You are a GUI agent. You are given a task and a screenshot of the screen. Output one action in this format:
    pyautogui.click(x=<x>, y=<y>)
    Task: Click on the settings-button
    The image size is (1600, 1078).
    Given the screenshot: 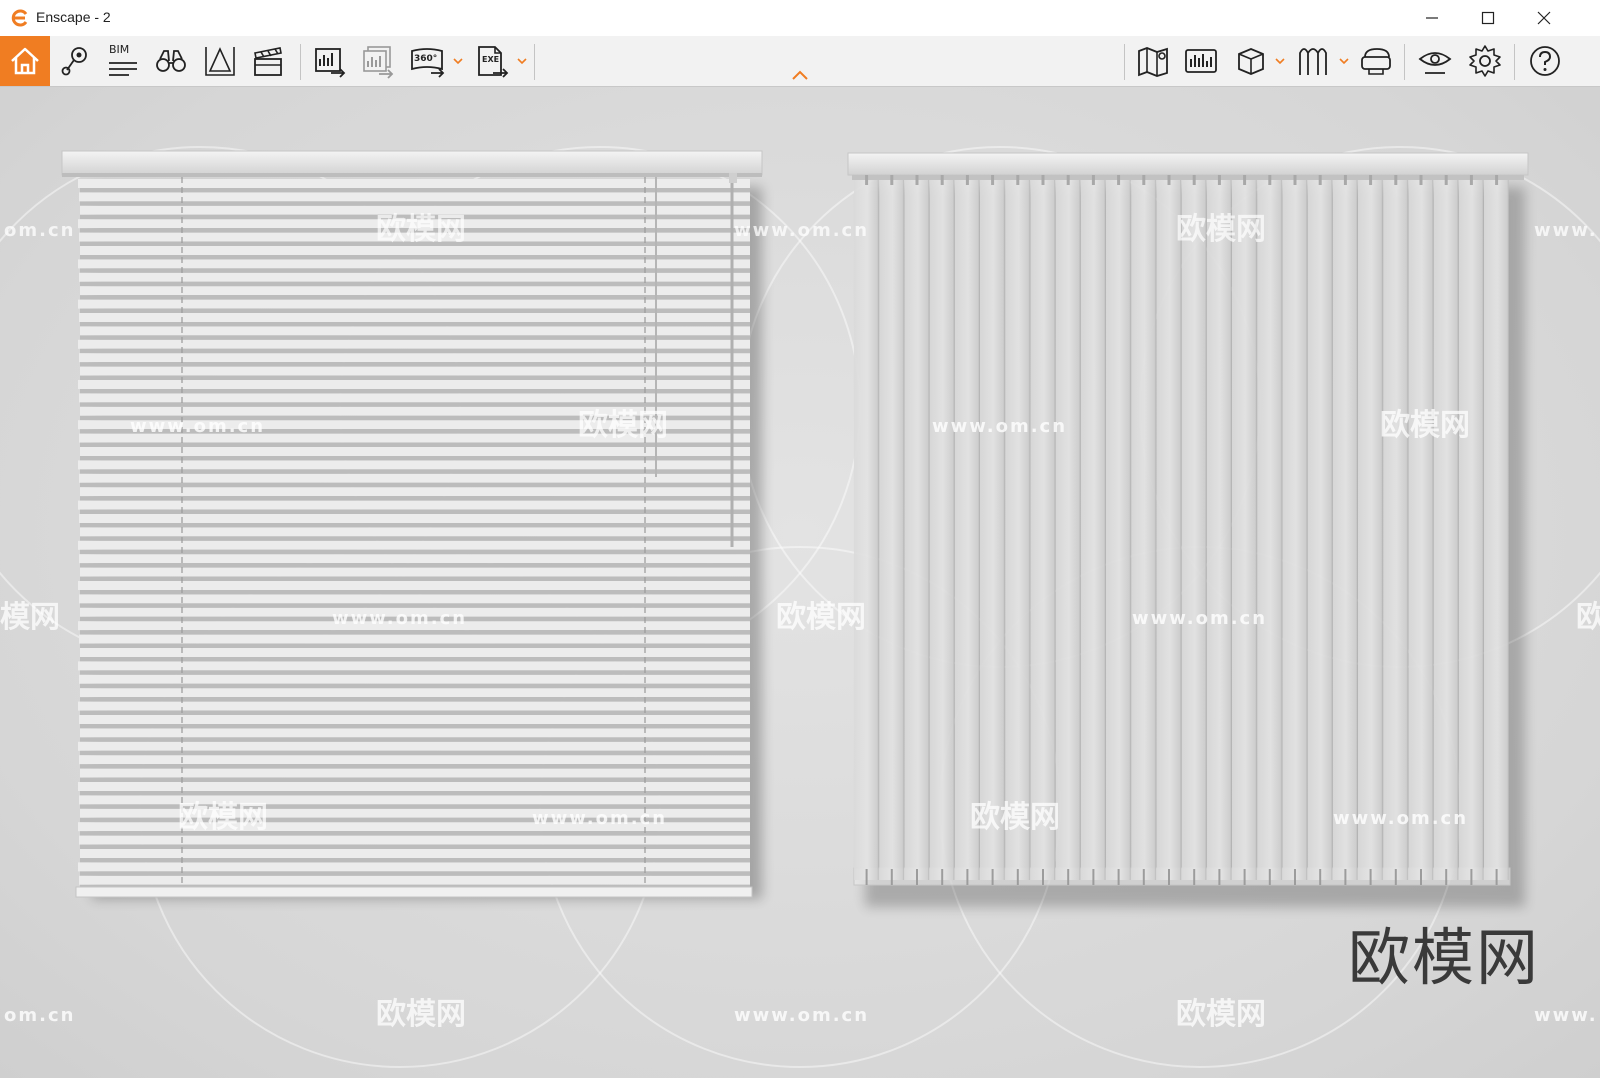 What is the action you would take?
    pyautogui.click(x=1485, y=61)
    